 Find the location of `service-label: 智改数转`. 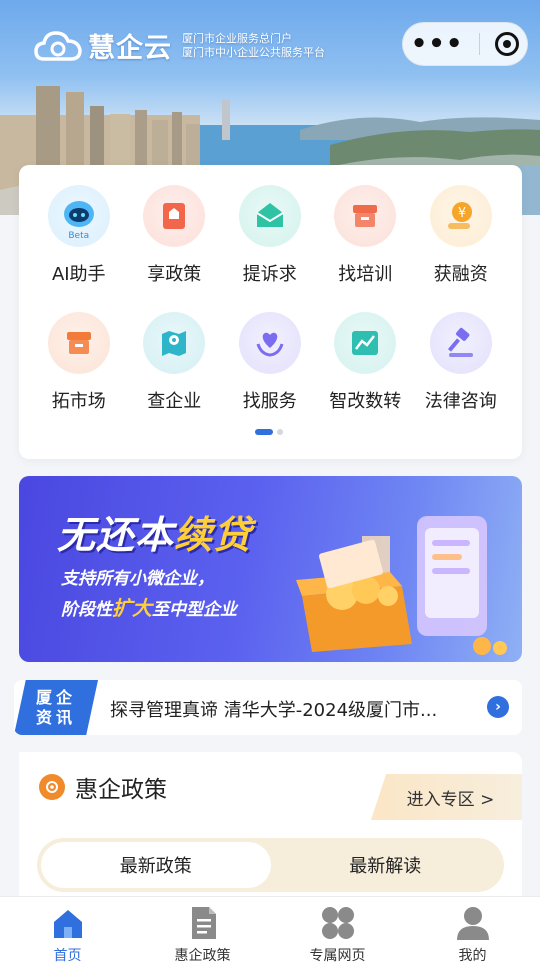

service-label: 智改数转 is located at coordinates (365, 401).